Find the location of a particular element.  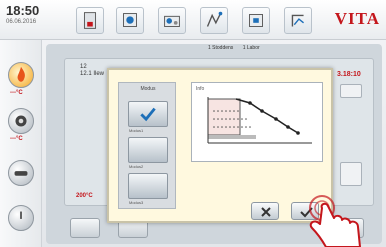

settings-icon is located at coordinates (214, 20).